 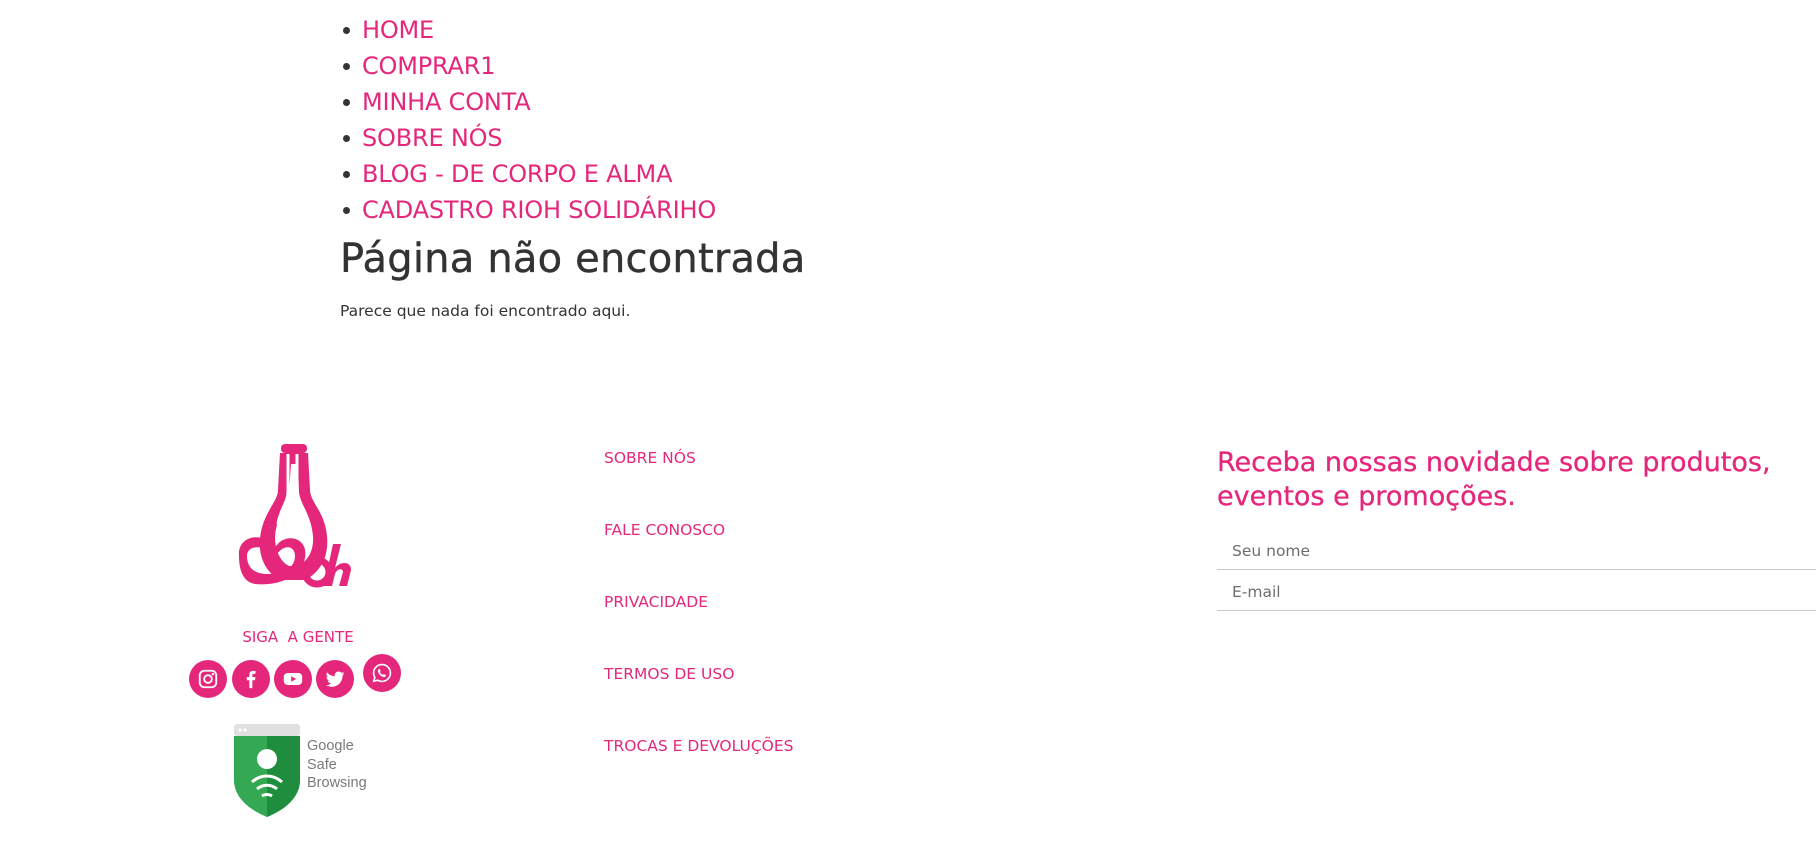 I want to click on google-safe-browsing-badge: Google Safe Browsing, so click(x=302, y=770).